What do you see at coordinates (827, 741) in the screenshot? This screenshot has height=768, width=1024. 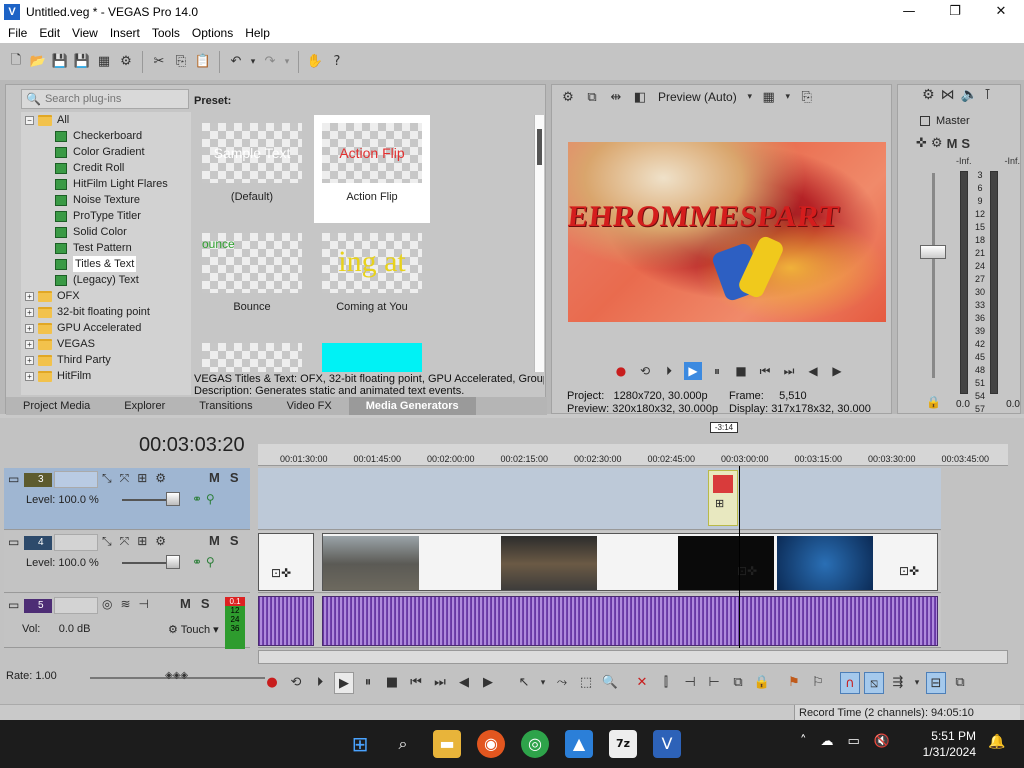 I see `network-icon: ☁` at bounding box center [827, 741].